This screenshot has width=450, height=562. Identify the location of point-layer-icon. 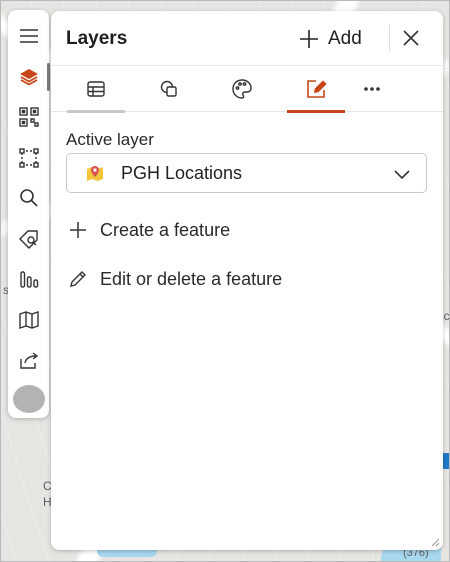
(95, 173).